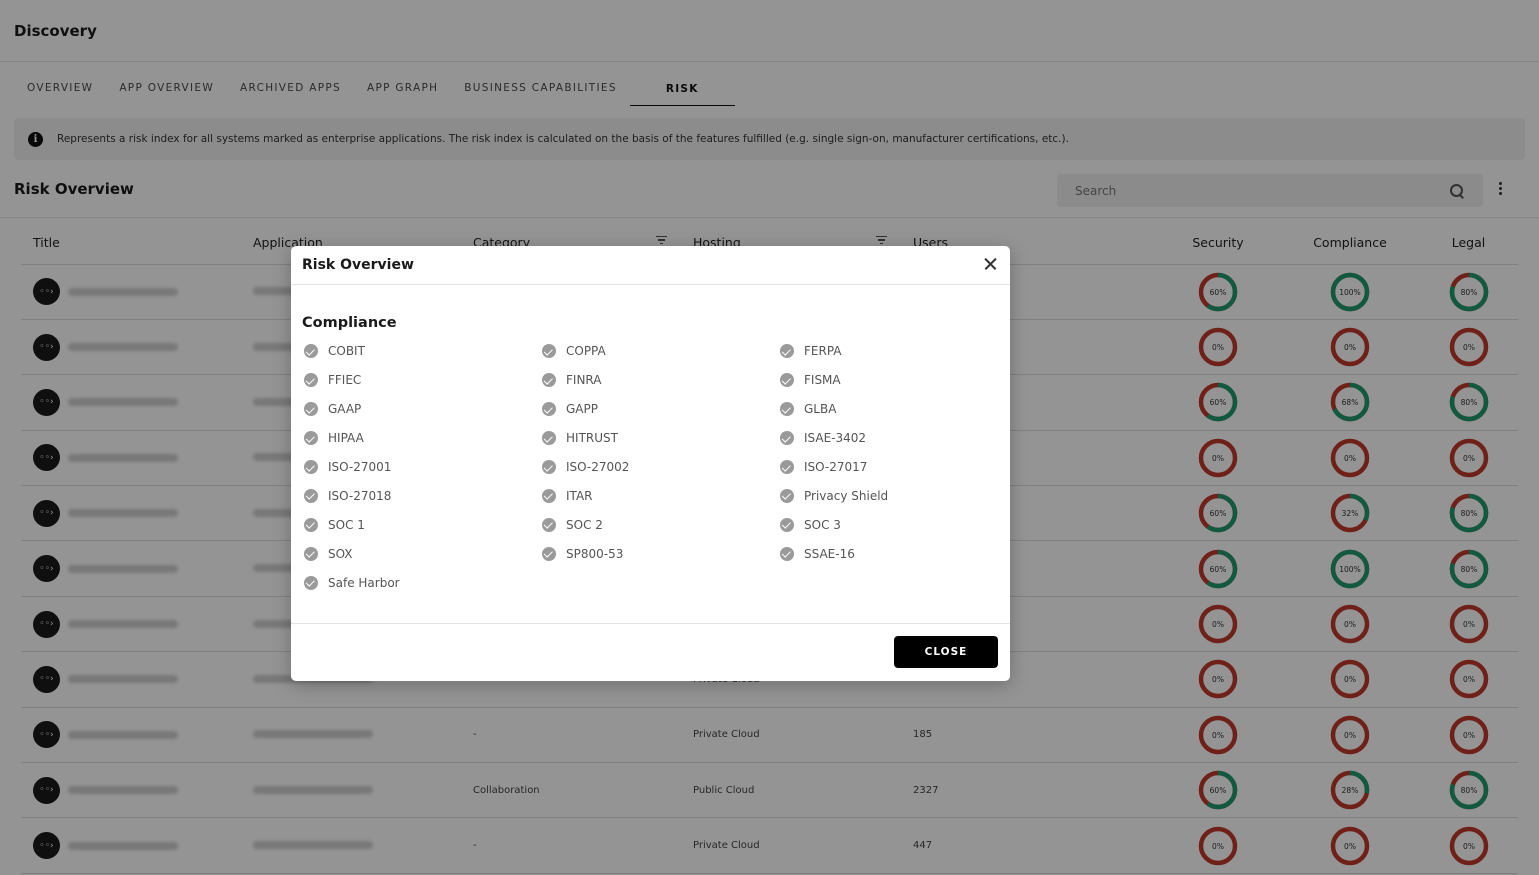 Image resolution: width=1539 pixels, height=875 pixels. What do you see at coordinates (346, 438) in the screenshot?
I see `compliance-item-label: HIPAA` at bounding box center [346, 438].